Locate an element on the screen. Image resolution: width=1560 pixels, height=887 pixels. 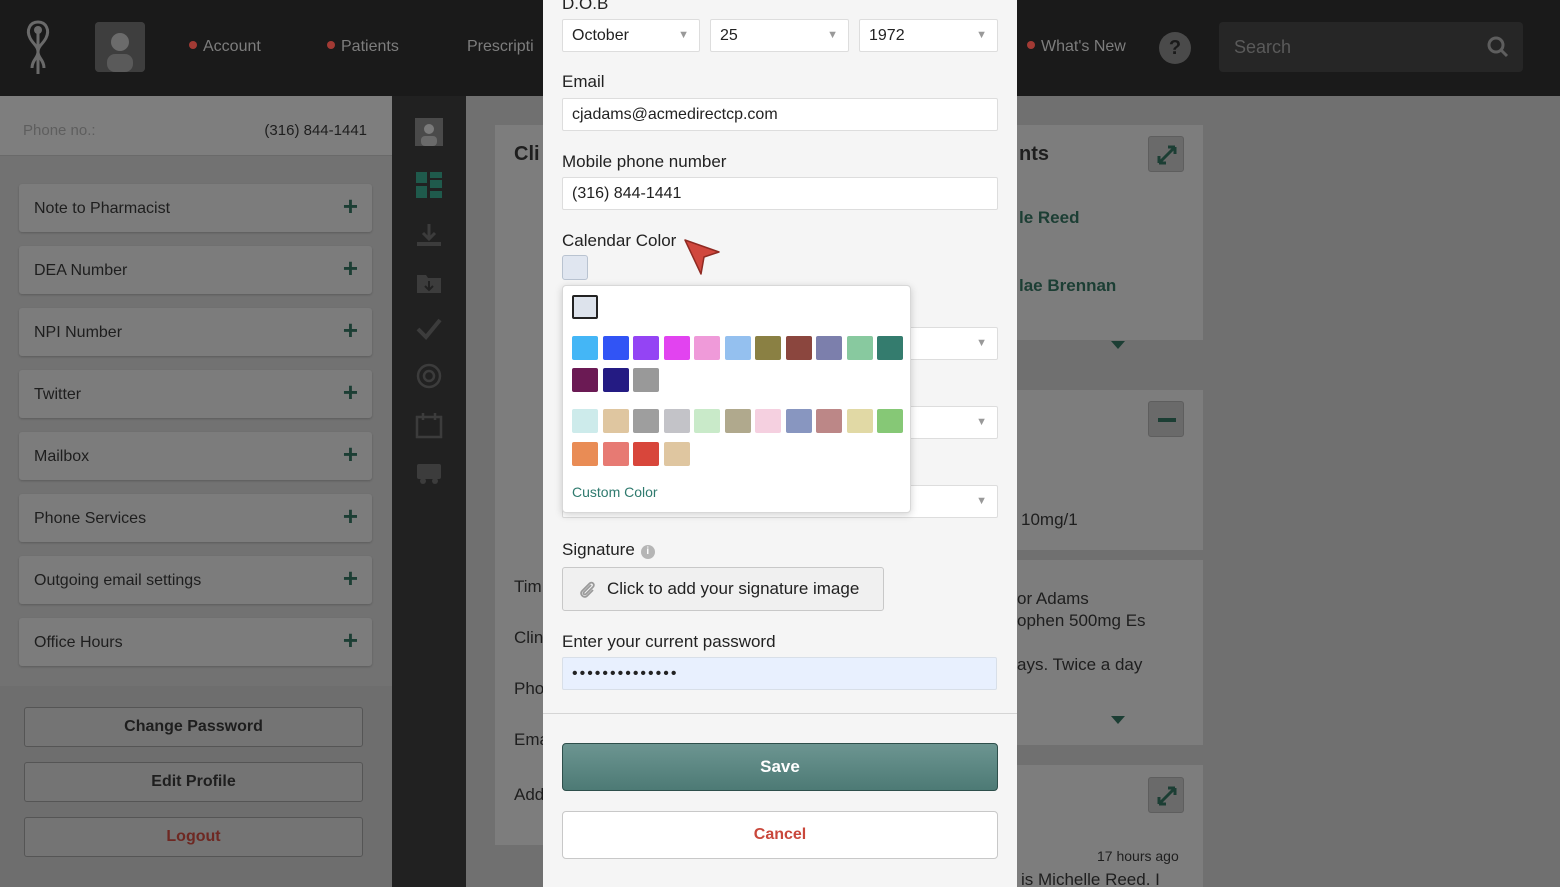
custom-color-link: Custom Color is located at coordinates (615, 492).